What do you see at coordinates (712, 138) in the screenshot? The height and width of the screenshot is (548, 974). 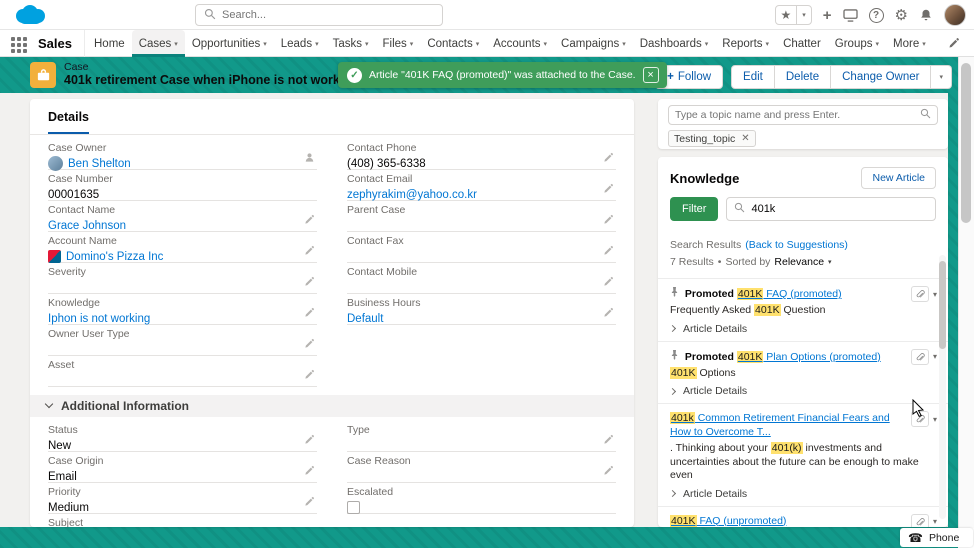 I see `topic-chip: Testing_topic ✕` at bounding box center [712, 138].